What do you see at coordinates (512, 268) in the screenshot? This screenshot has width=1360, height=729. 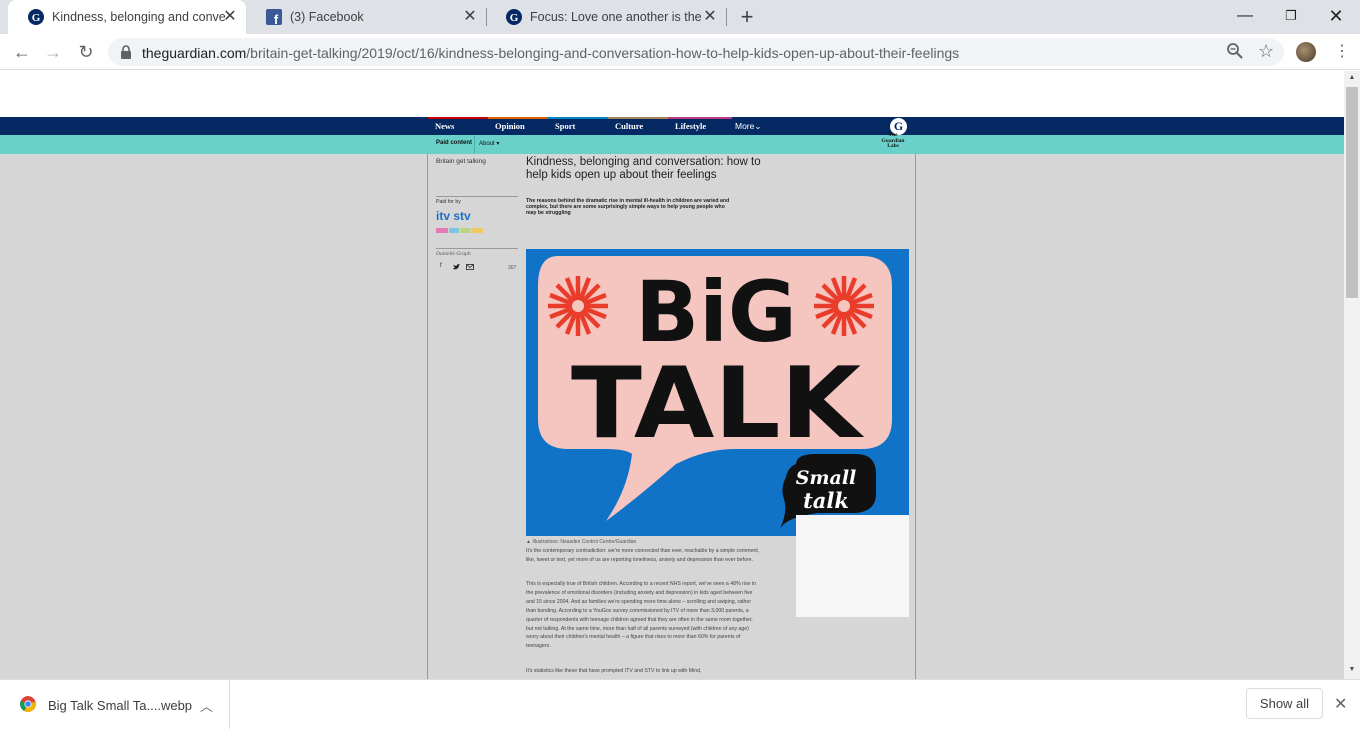 I see `share-count: 307` at bounding box center [512, 268].